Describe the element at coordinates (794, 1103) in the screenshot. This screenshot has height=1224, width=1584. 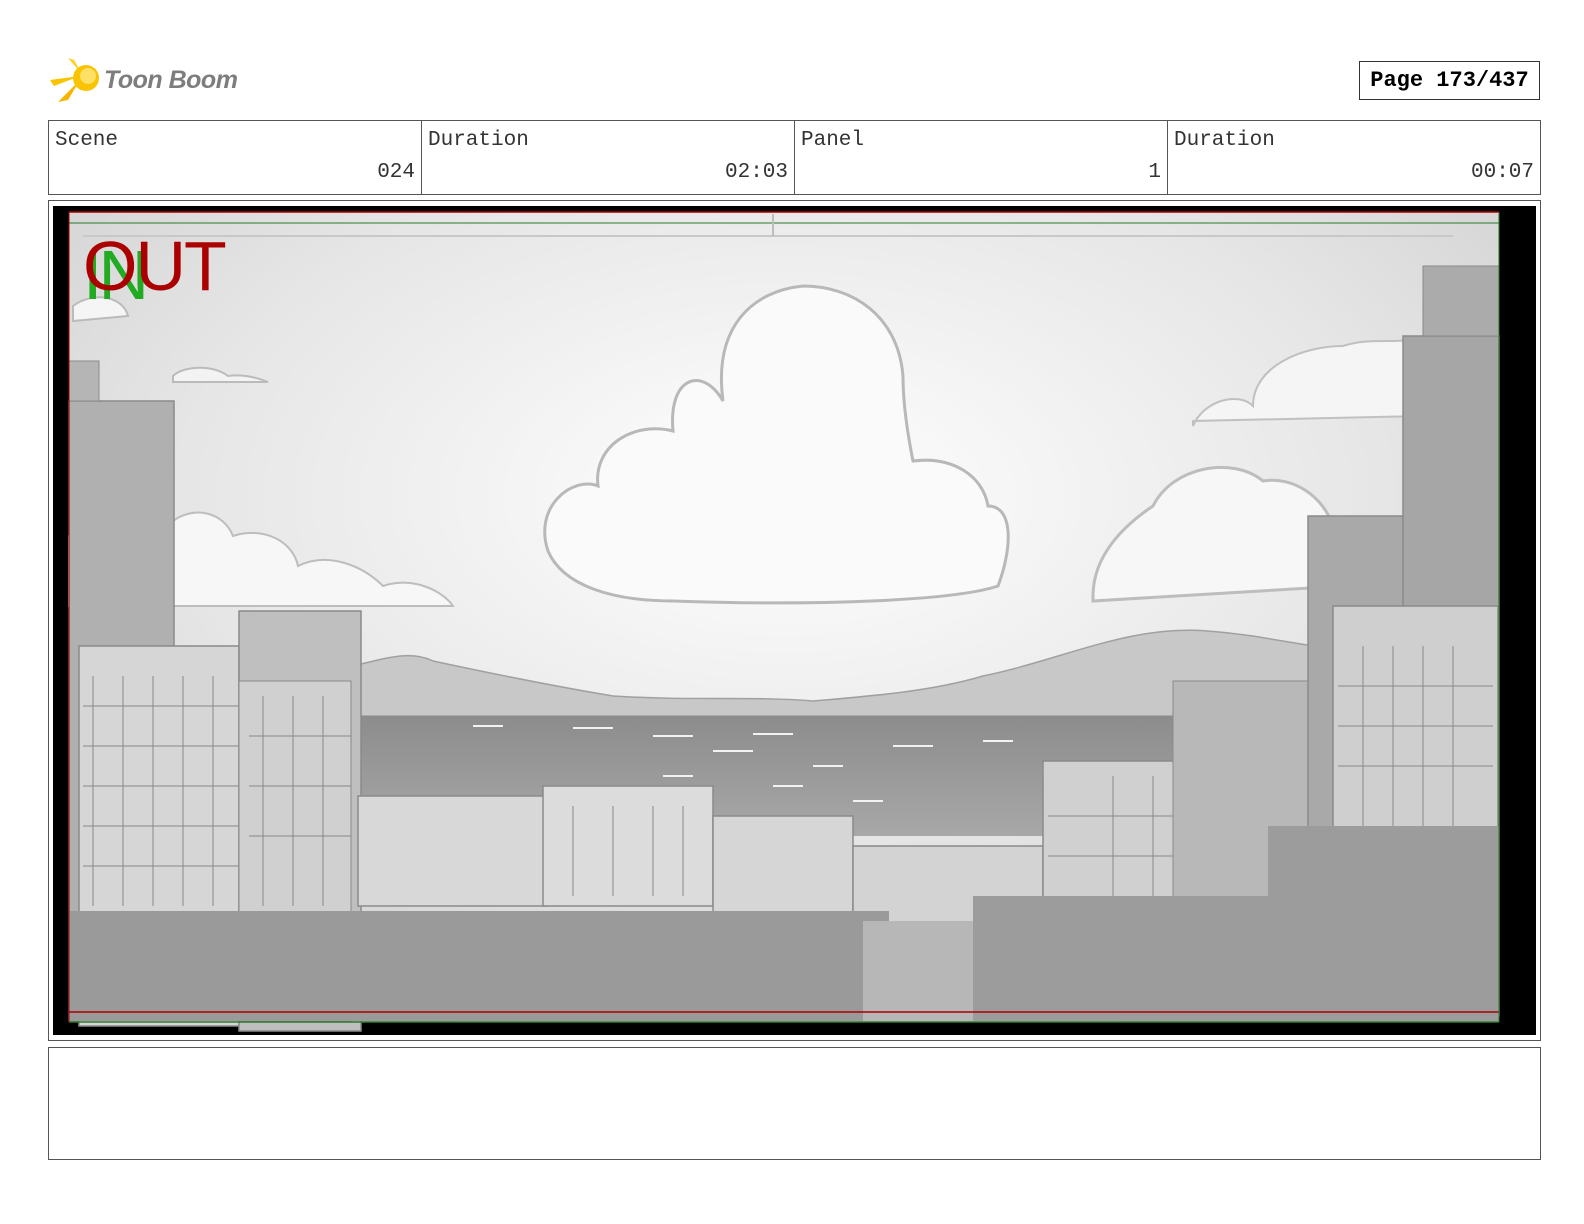
I see `panel-notes-box` at that location.